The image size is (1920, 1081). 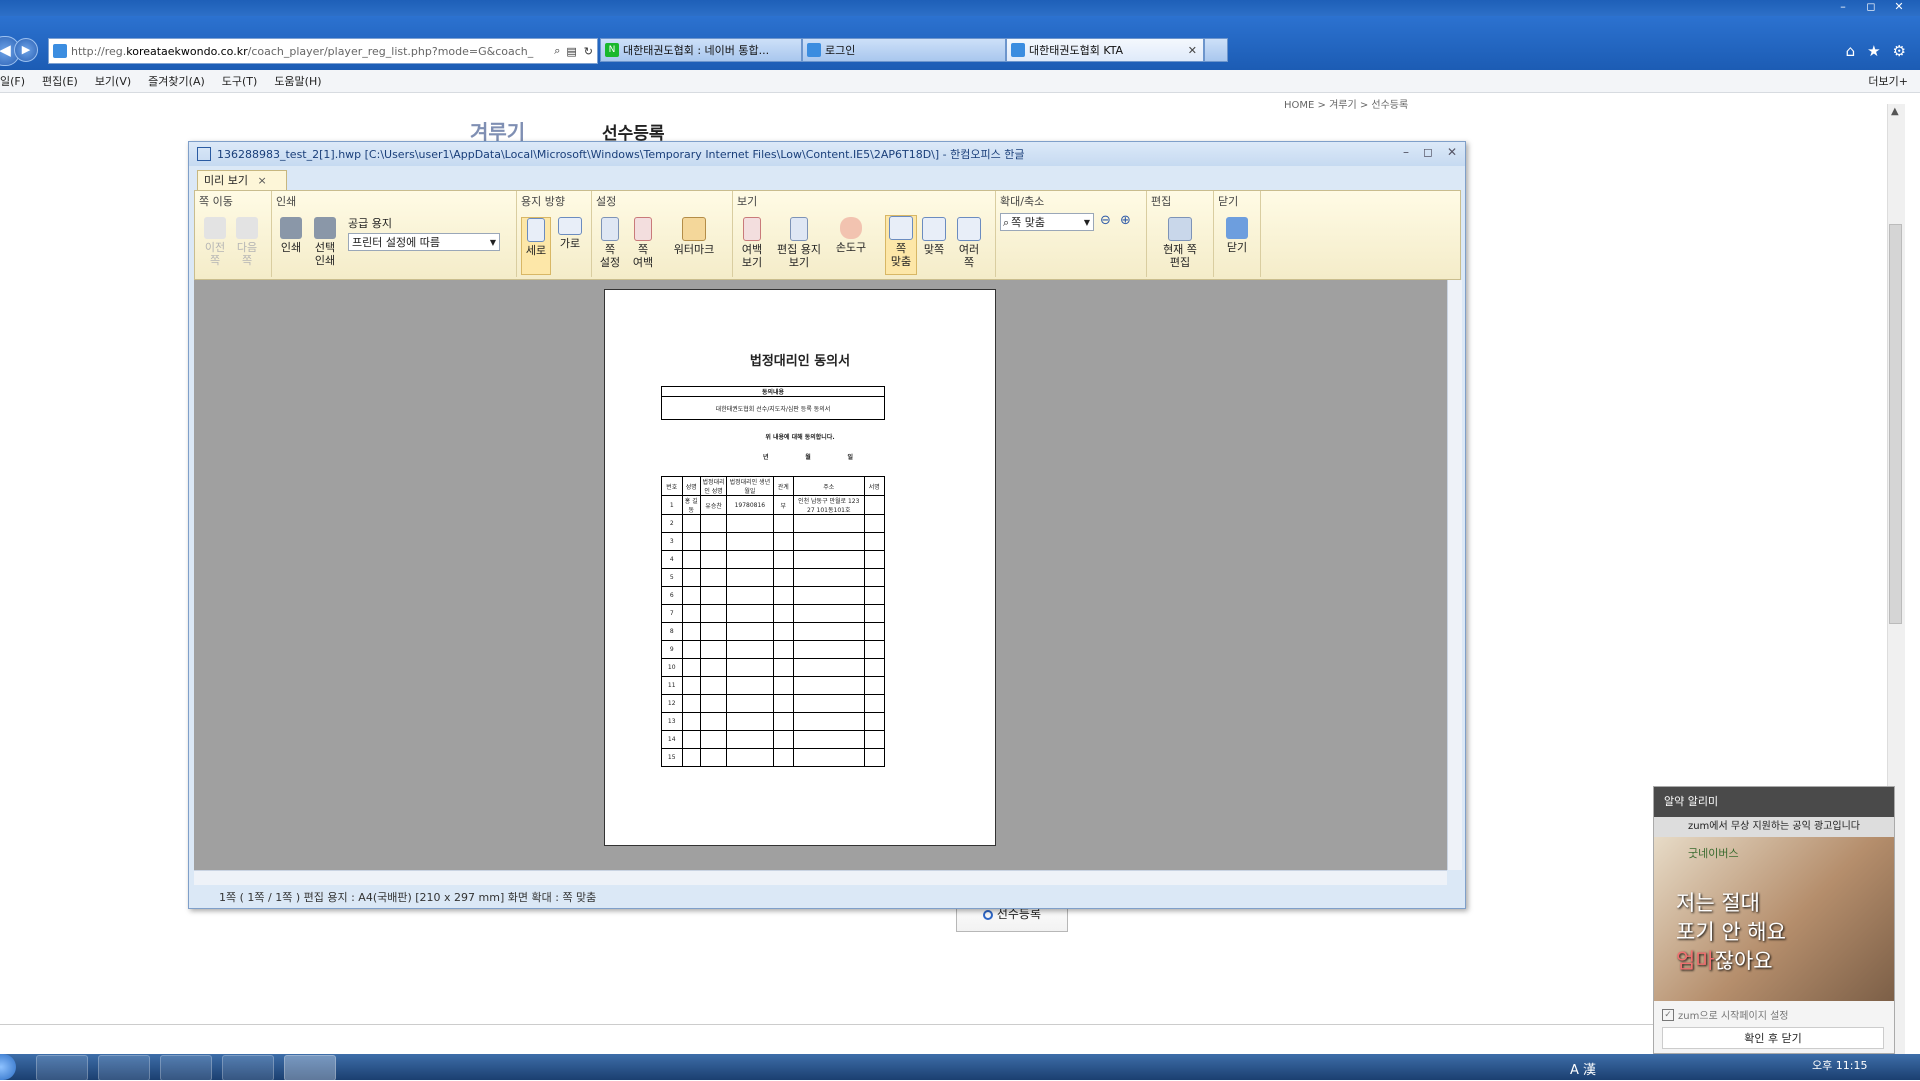 I want to click on group-label: 쪽 이동, so click(x=216, y=201).